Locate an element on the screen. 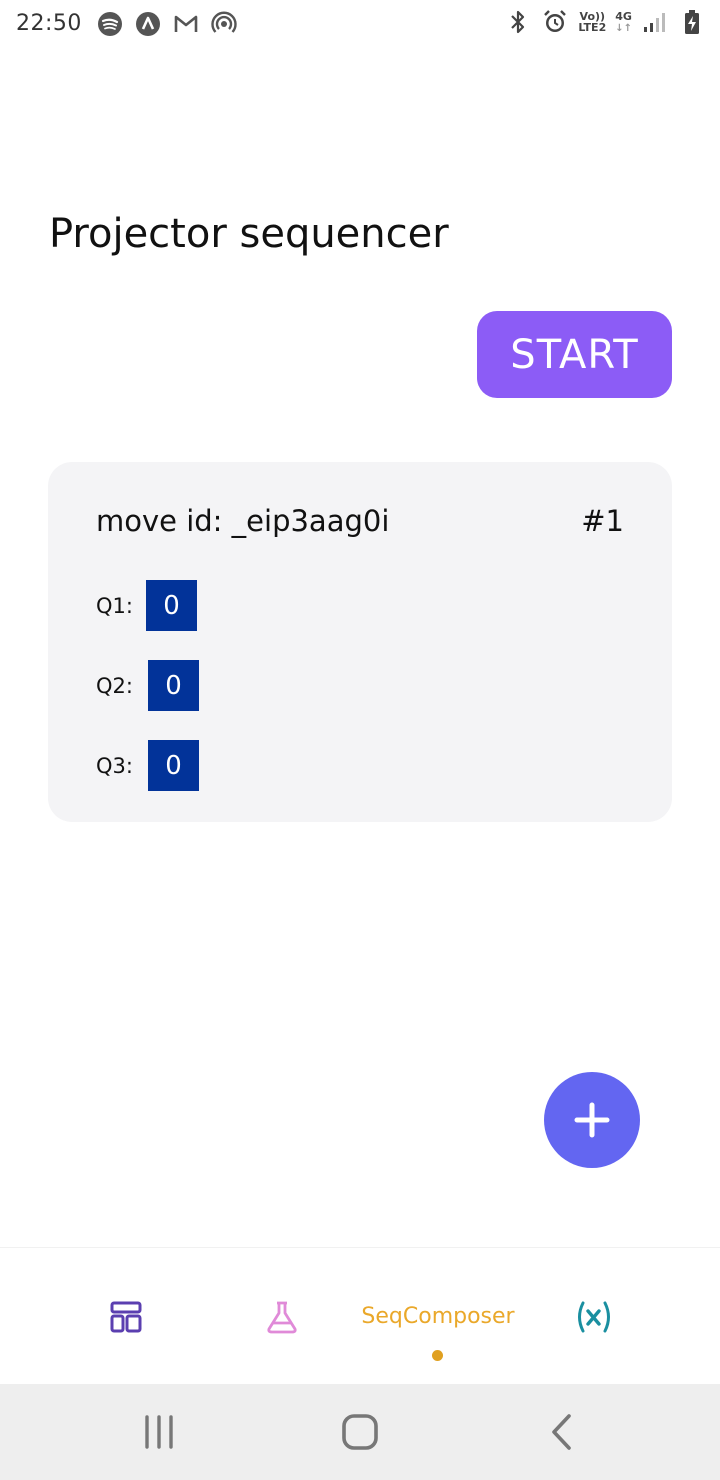 The height and width of the screenshot is (1480, 720). tab-variables is located at coordinates (594, 1316).